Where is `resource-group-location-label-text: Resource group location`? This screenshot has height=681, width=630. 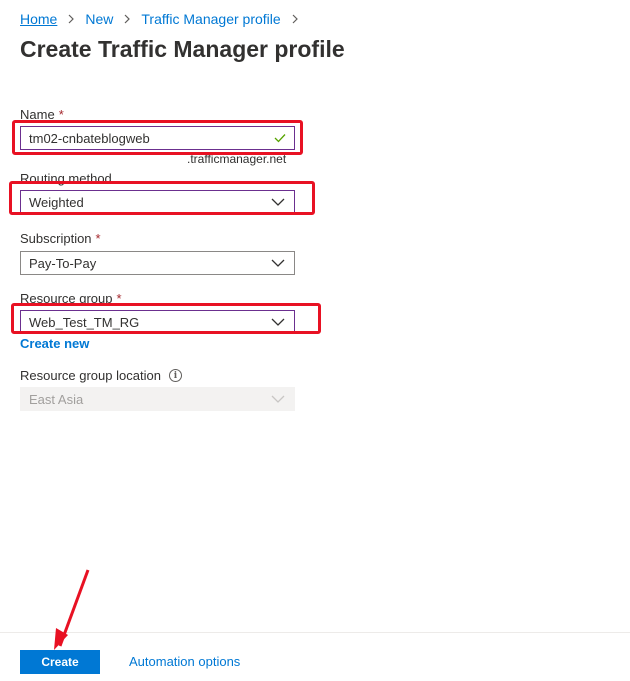 resource-group-location-label-text: Resource group location is located at coordinates (90, 375).